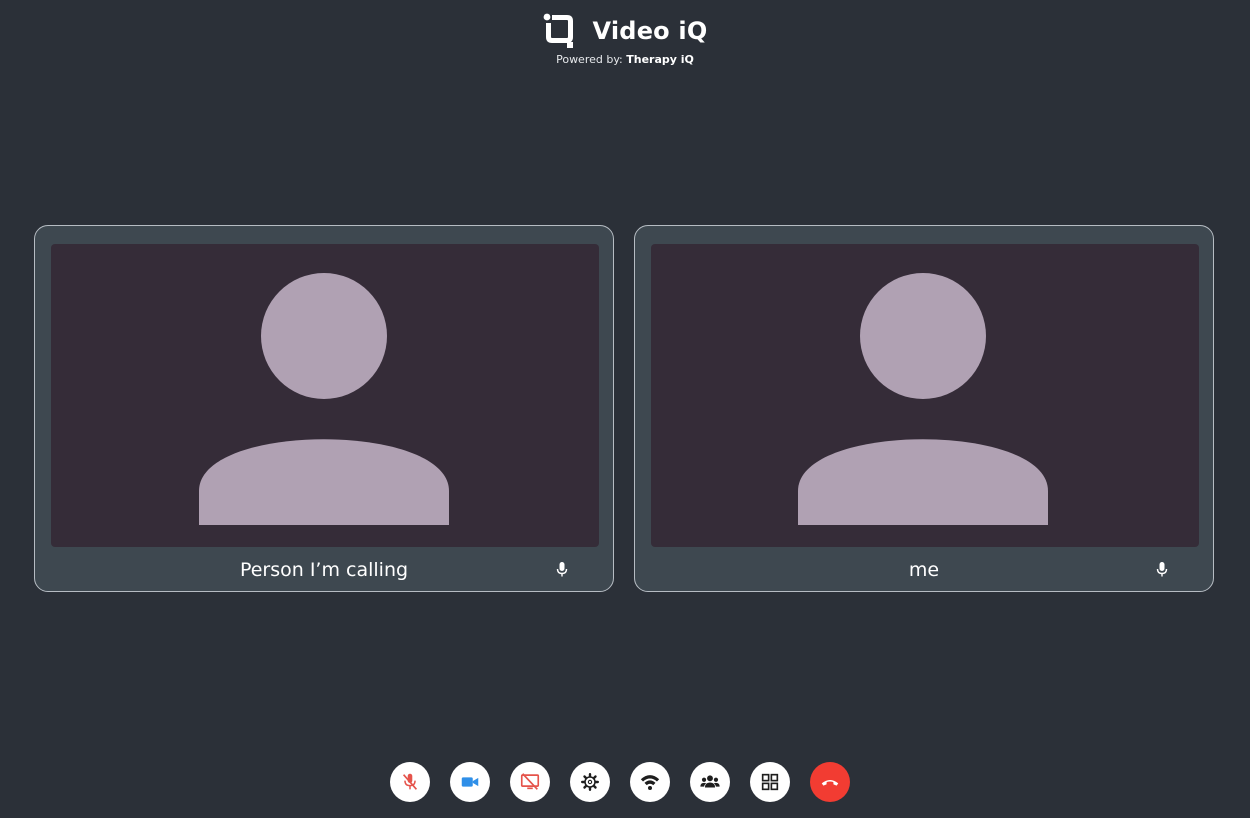  I want to click on call-controls-toolbar, so click(620, 782).